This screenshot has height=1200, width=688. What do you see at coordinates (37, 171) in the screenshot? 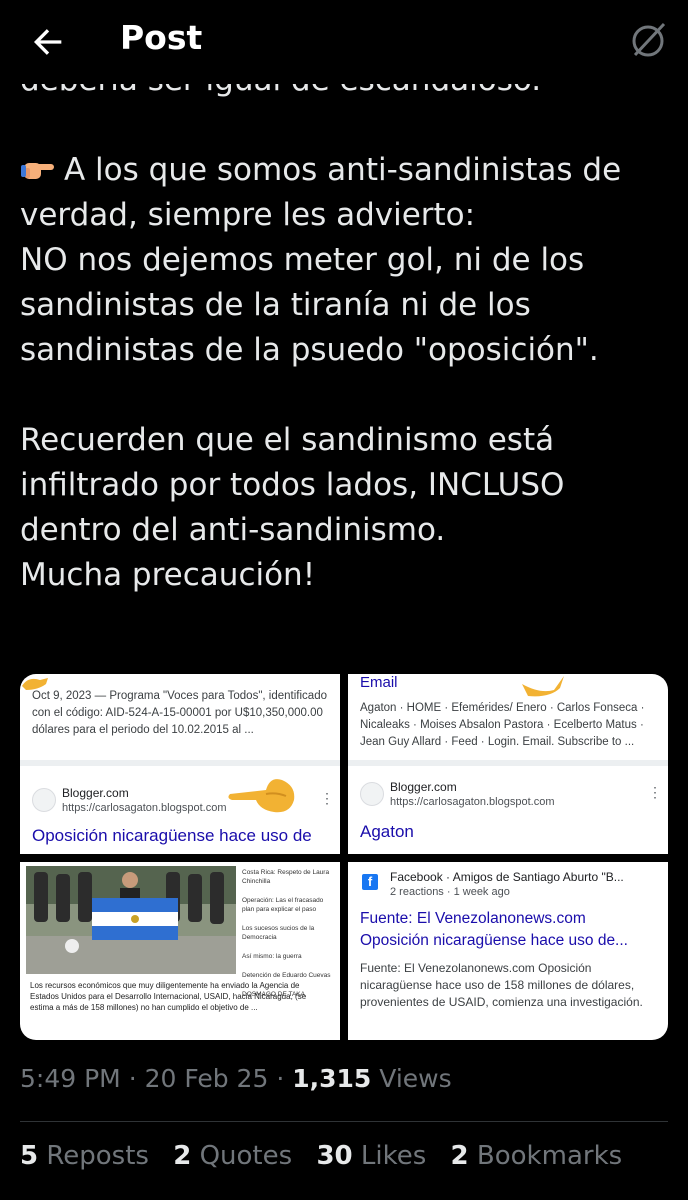
I see `point-right-emoji-icon` at bounding box center [37, 171].